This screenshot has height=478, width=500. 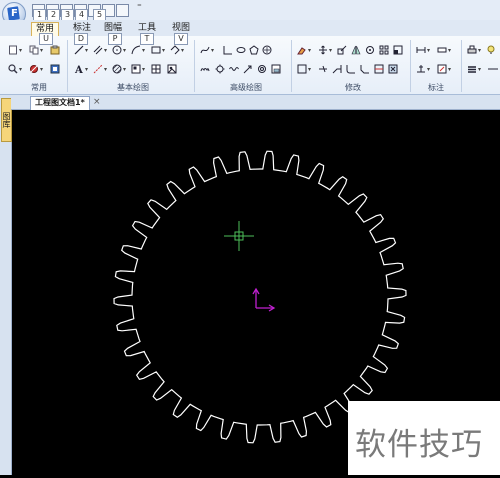 I want to click on stretch-icon, so click(x=342, y=50).